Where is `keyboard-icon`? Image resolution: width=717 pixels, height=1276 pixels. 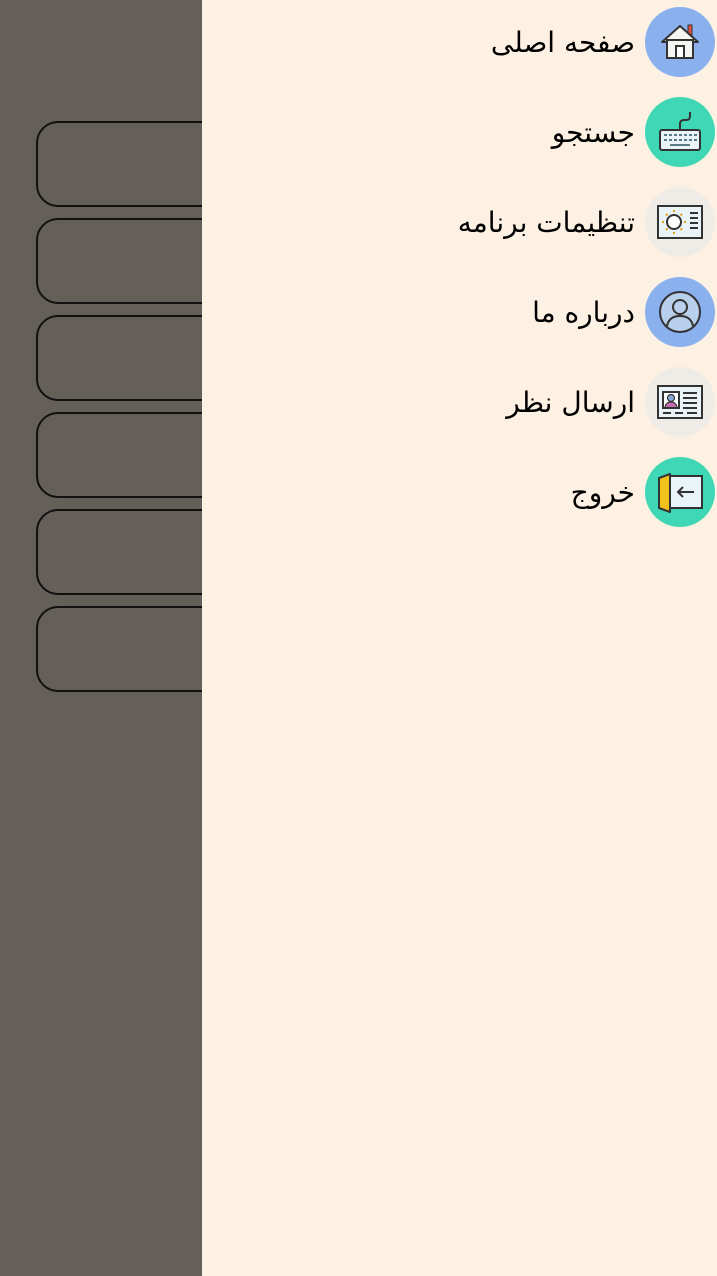 keyboard-icon is located at coordinates (680, 131).